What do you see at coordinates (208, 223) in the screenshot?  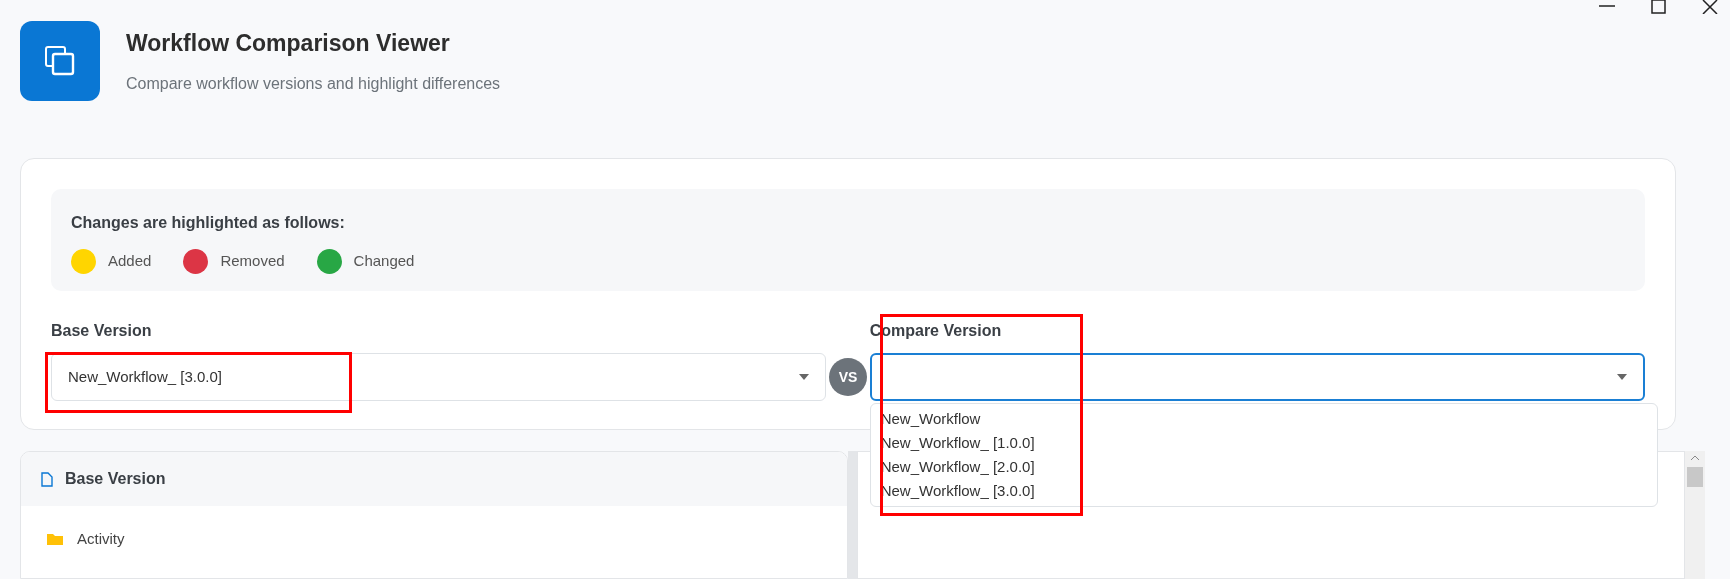 I see `legend-heading: Changes are highlighted as follows:` at bounding box center [208, 223].